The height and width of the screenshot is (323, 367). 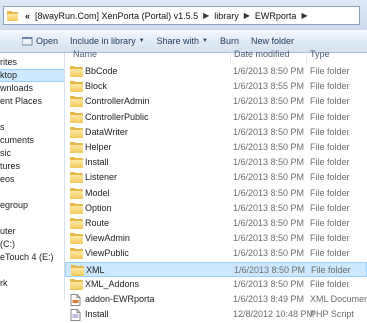 I want to click on file-name: DataWriter, so click(x=106, y=131).